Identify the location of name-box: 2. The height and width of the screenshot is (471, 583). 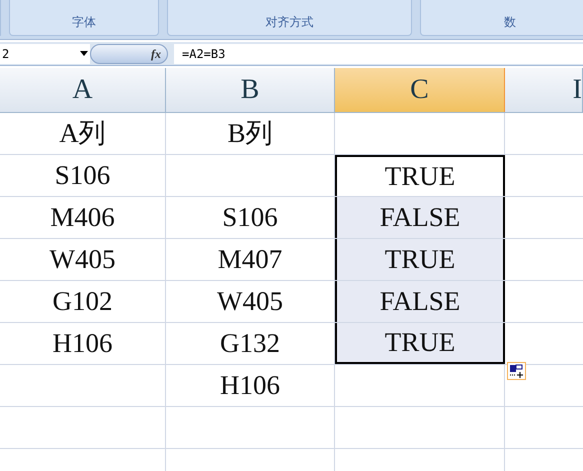
(45, 54).